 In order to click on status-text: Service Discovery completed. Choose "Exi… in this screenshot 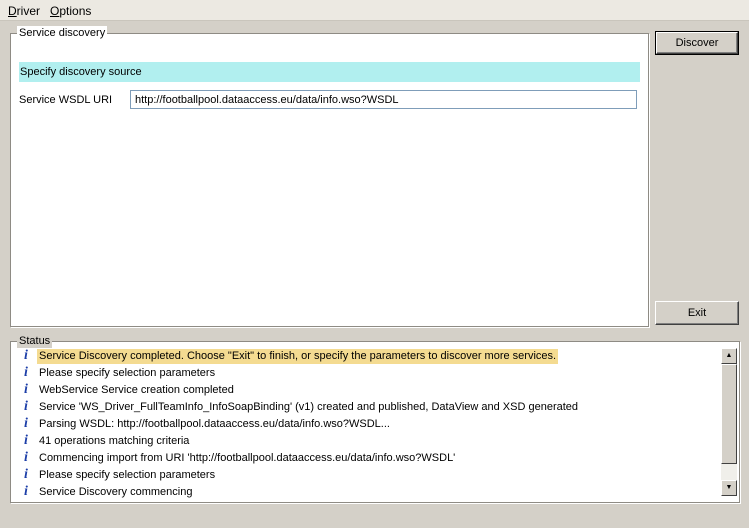, I will do `click(298, 356)`.